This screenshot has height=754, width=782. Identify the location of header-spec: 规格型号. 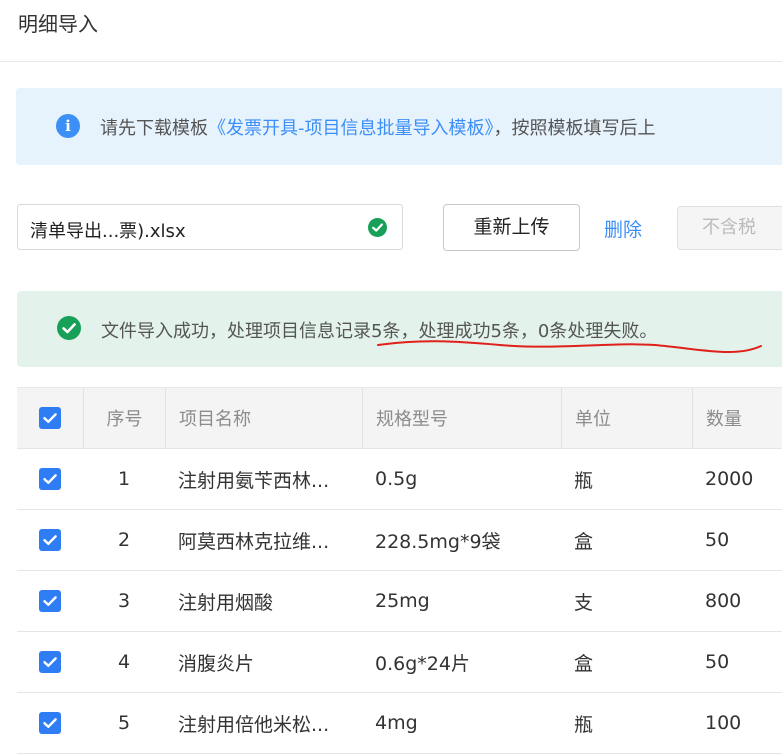
(461, 418).